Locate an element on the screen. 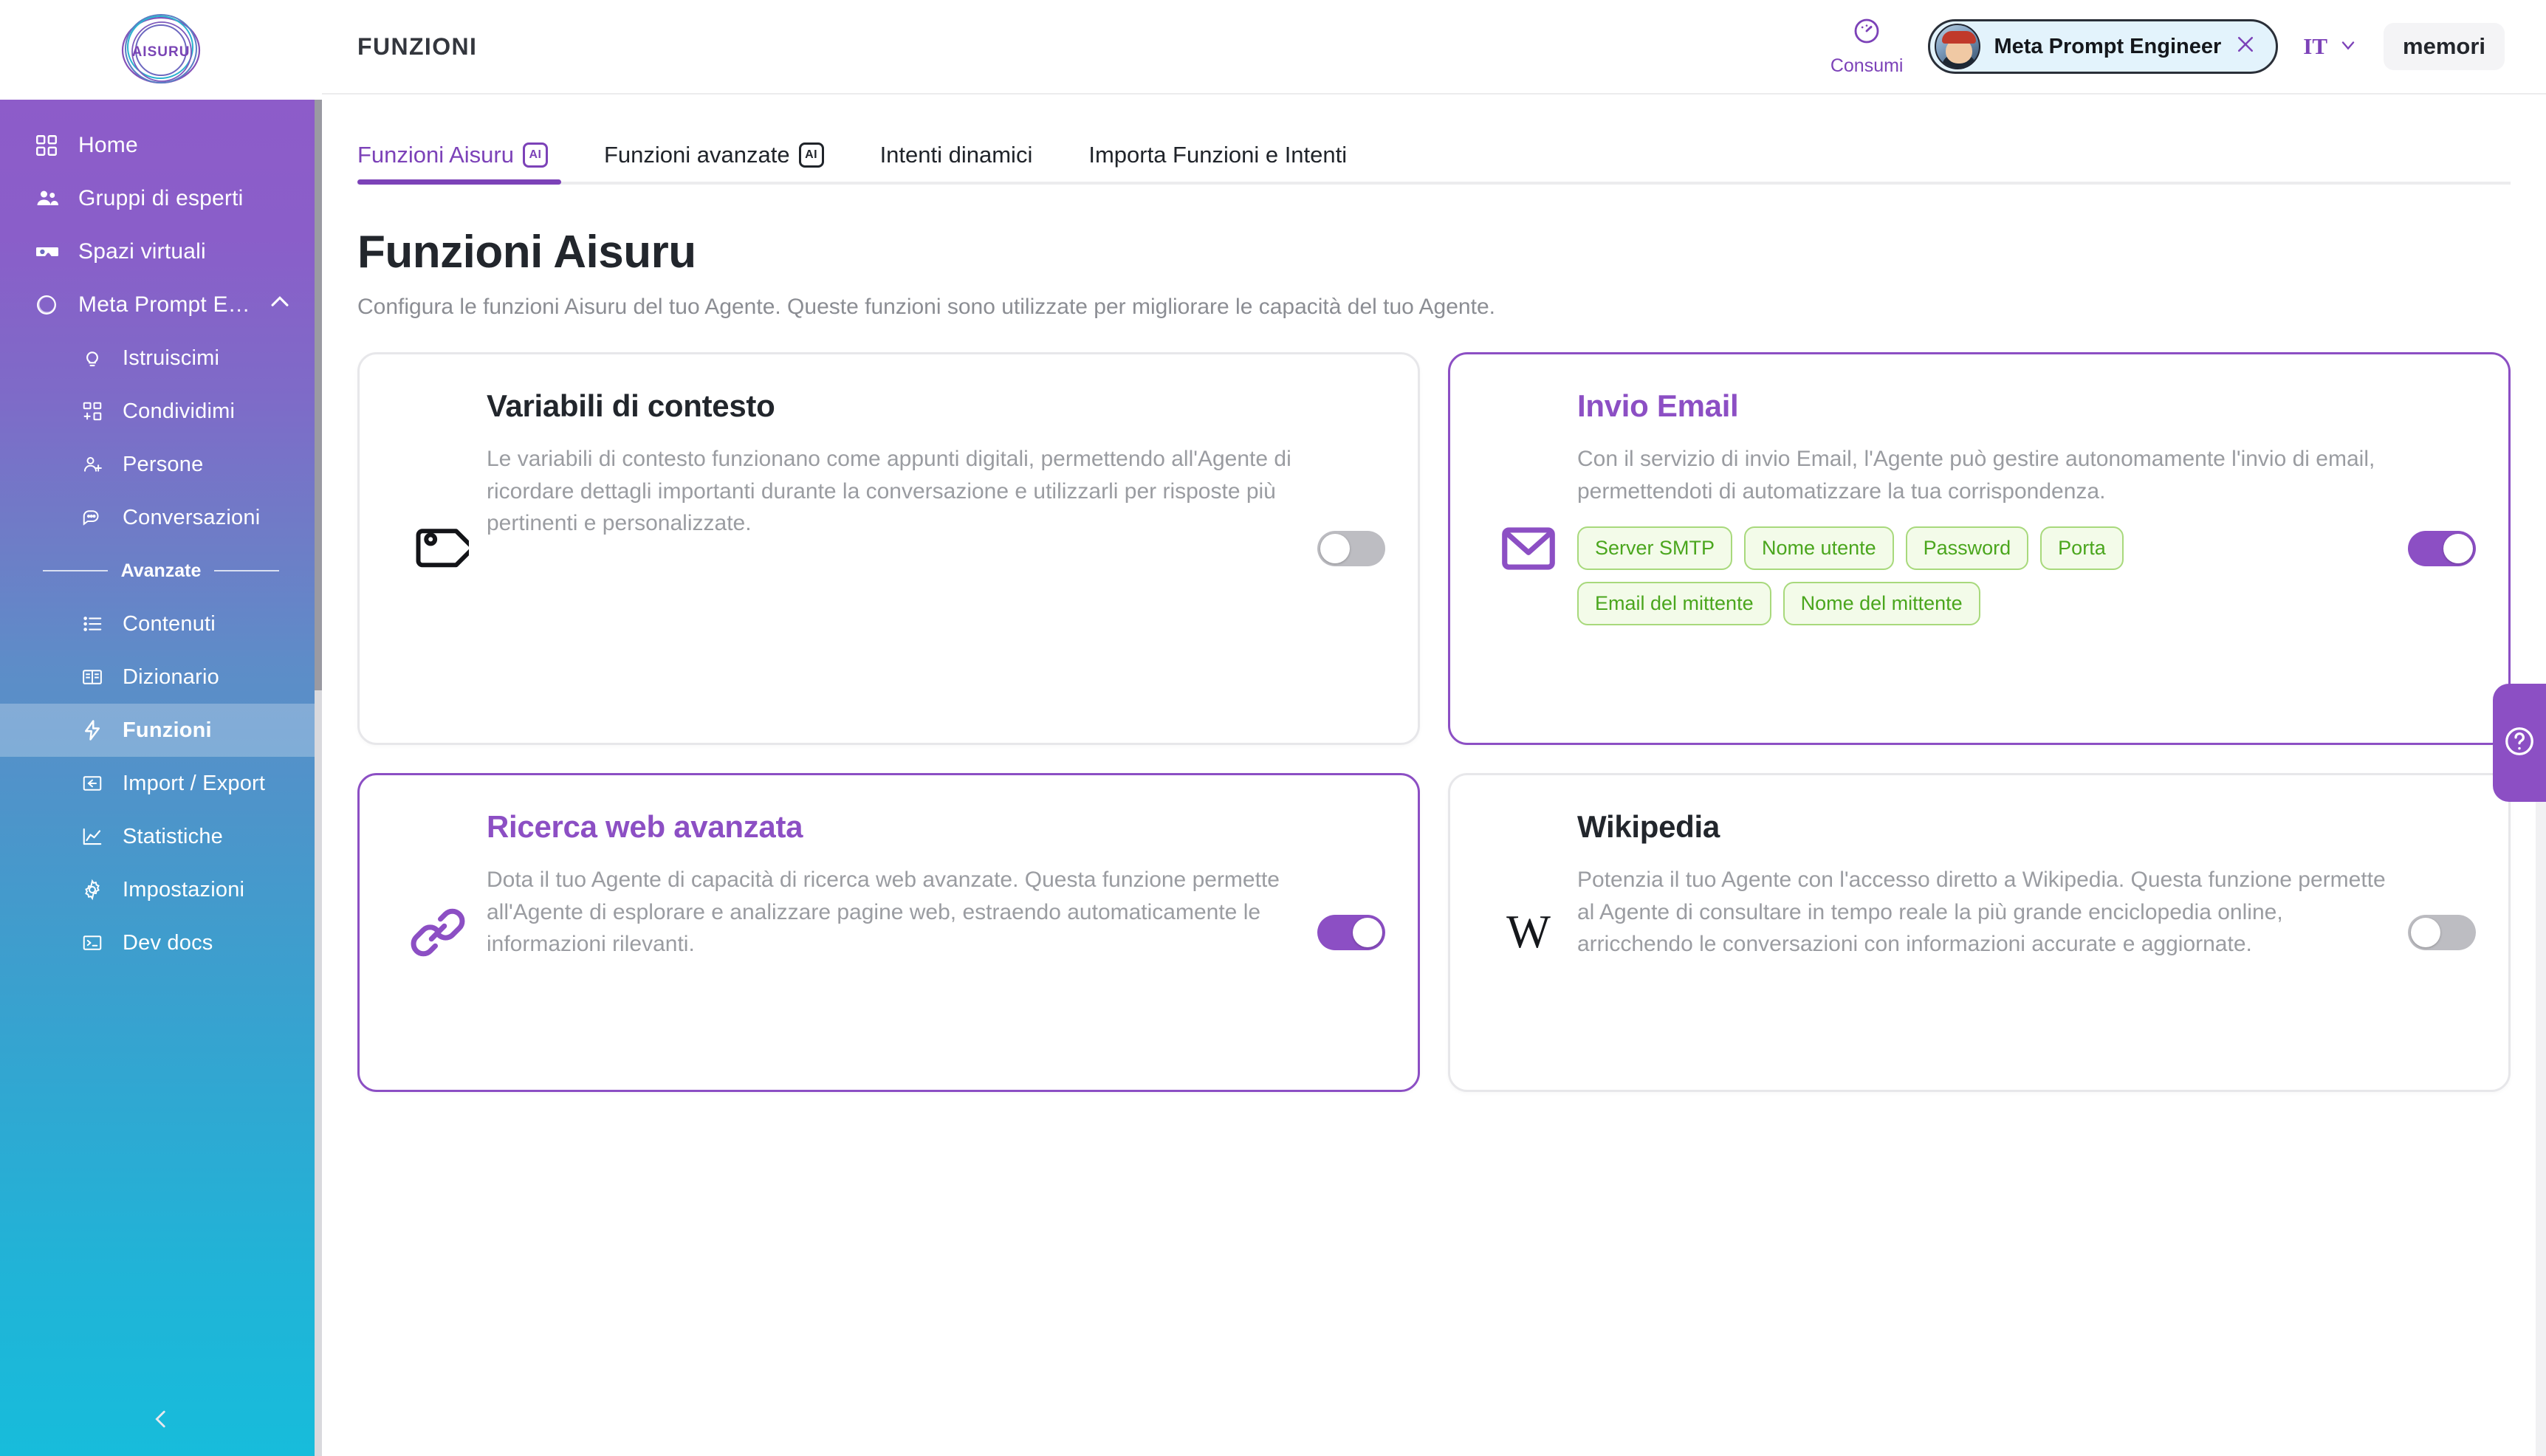 Image resolution: width=2546 pixels, height=1456 pixels. sidebar-item-conversazioni: Conversazioni is located at coordinates (161, 517).